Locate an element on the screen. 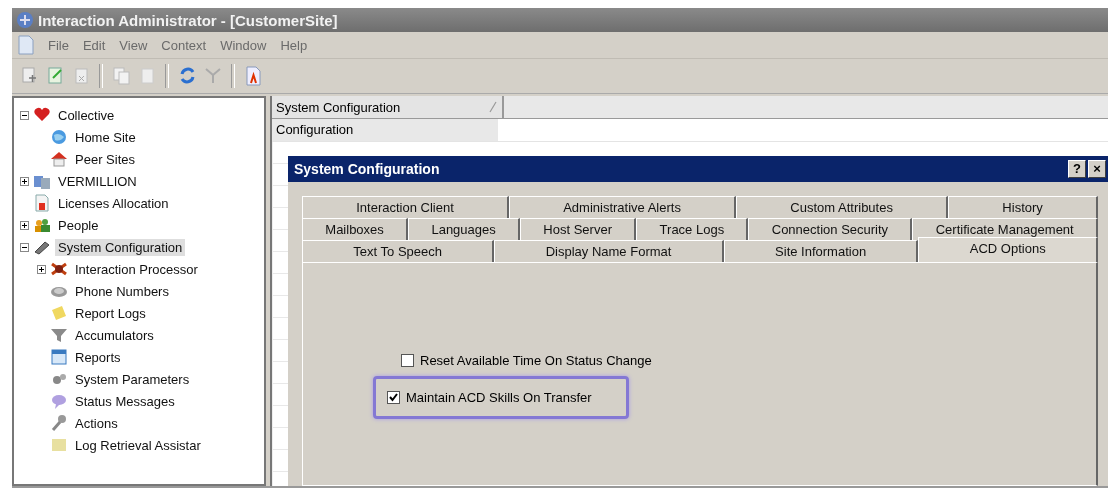 Image resolution: width=1108 pixels, height=502 pixels. tree-item: Home Site is located at coordinates (105, 137).